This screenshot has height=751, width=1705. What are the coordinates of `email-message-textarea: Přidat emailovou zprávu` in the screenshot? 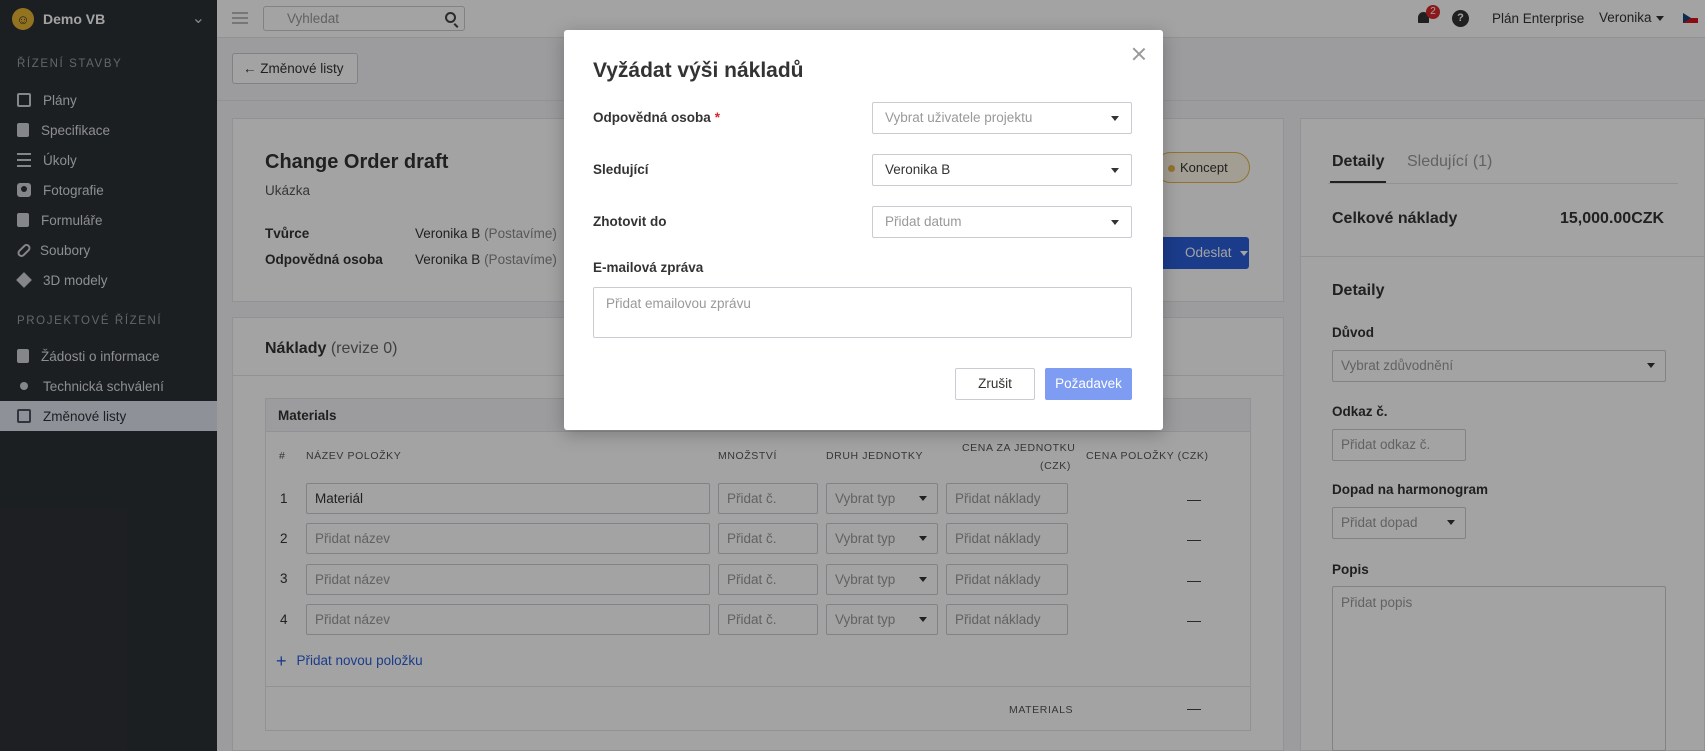 It's located at (862, 312).